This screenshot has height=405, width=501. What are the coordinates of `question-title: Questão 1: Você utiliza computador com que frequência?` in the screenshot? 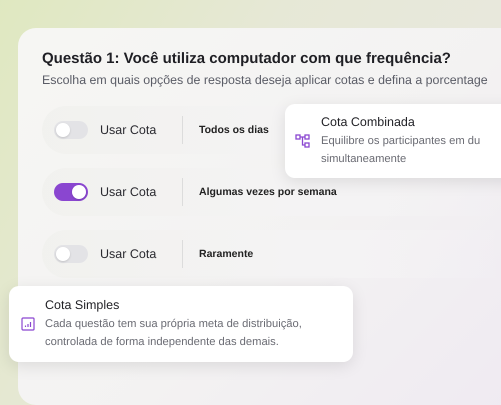 It's located at (247, 58).